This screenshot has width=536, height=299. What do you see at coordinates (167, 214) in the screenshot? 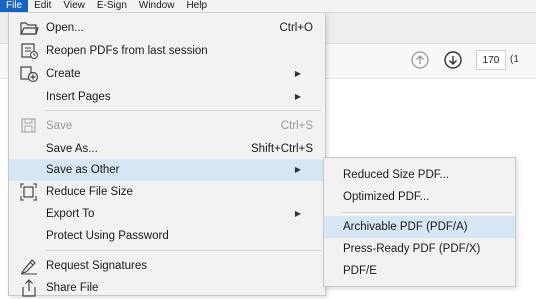
I see `menu-item-export-to: Export To ▶` at bounding box center [167, 214].